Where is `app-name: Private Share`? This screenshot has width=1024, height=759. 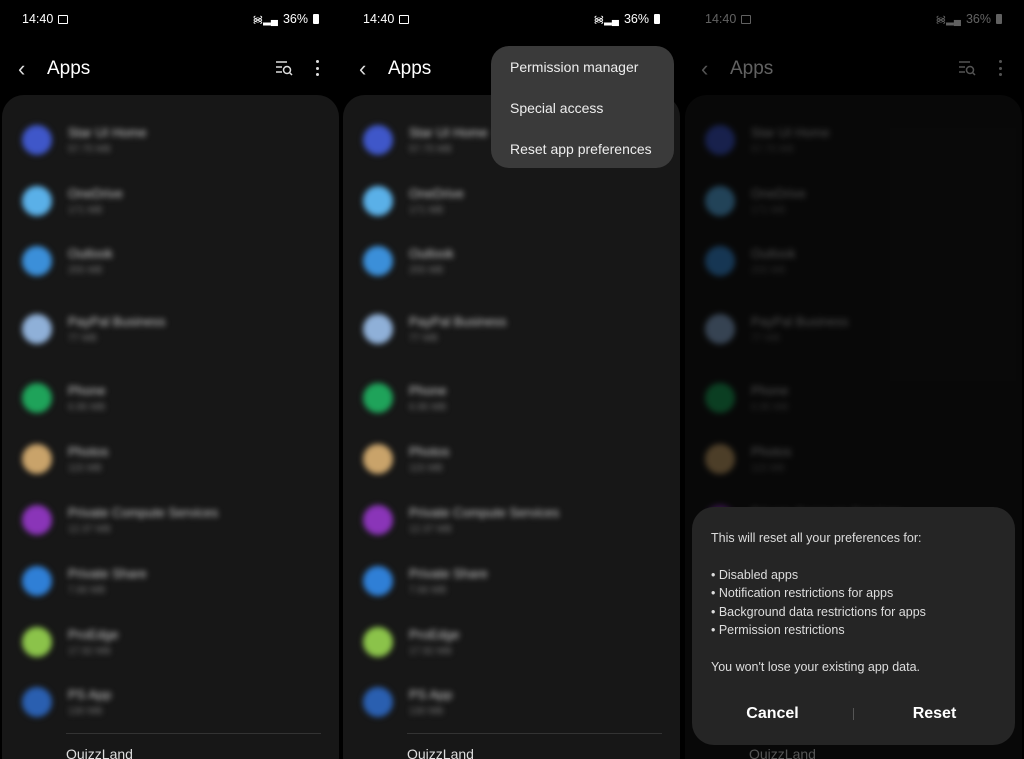
app-name: Private Share is located at coordinates (107, 573).